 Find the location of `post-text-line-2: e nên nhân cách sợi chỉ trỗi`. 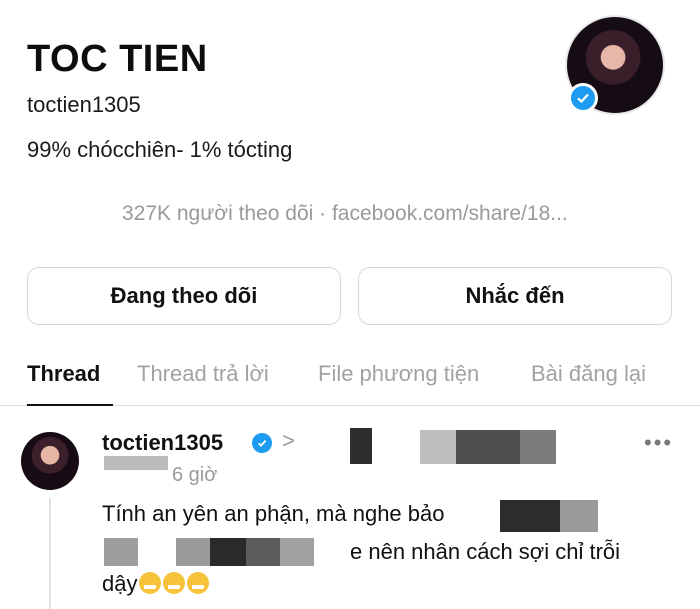

post-text-line-2: e nên nhân cách sợi chỉ trỗi is located at coordinates (485, 551).